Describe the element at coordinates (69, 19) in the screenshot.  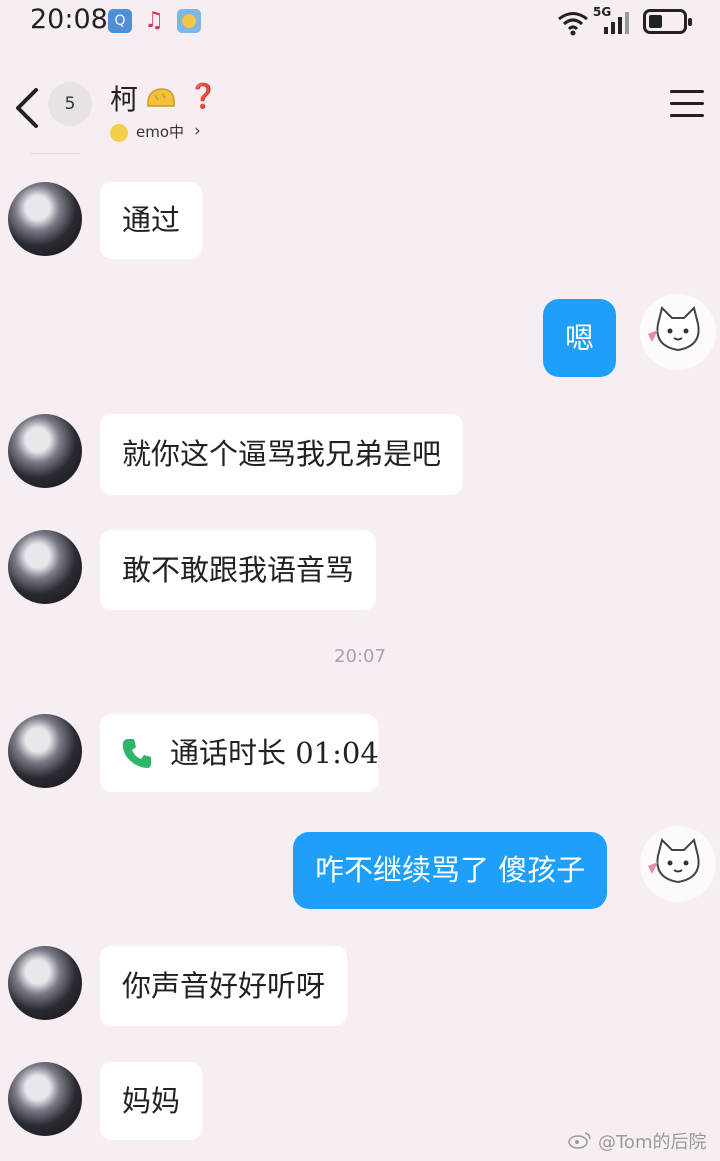
I see `status-time: 20:08` at that location.